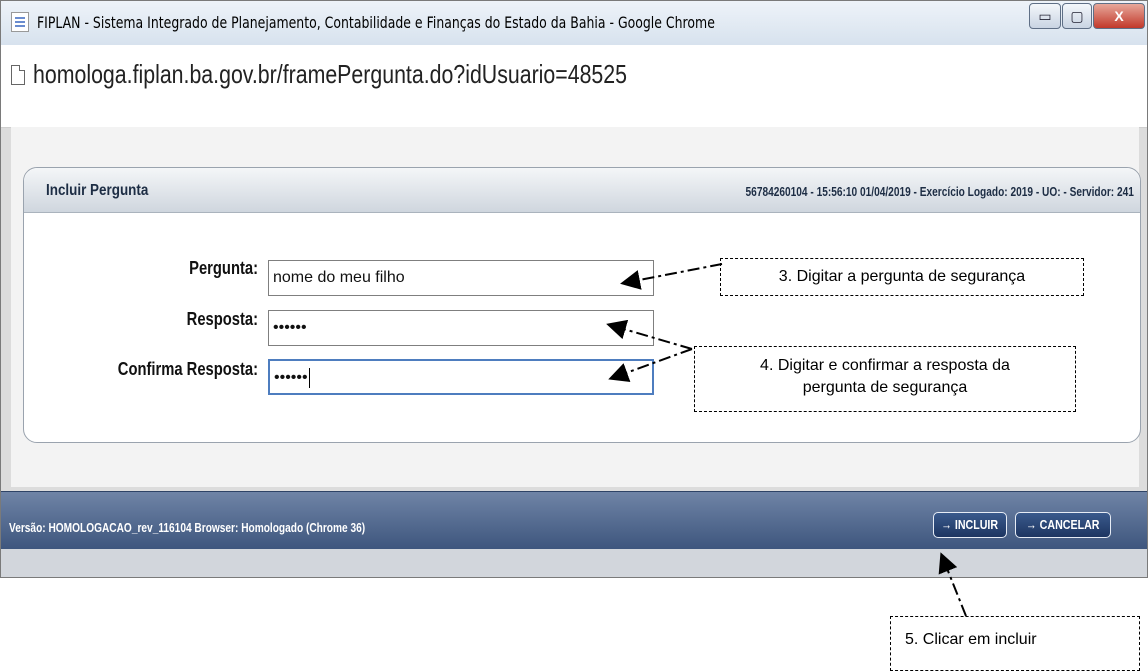  Describe the element at coordinates (952, 584) in the screenshot. I see `arrow-to-incluir` at that location.